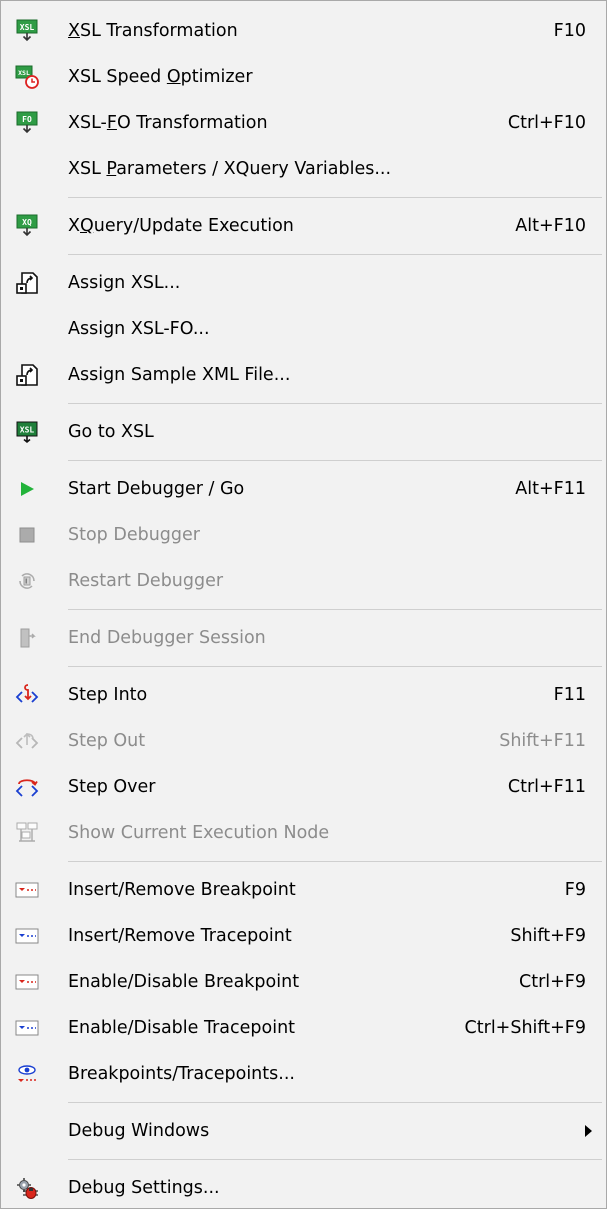 This screenshot has width=607, height=1211. What do you see at coordinates (303, 123) in the screenshot?
I see `menu-item-xsl-fo-transformation: FO XSL-FO Transformation Ctrl+F10` at bounding box center [303, 123].